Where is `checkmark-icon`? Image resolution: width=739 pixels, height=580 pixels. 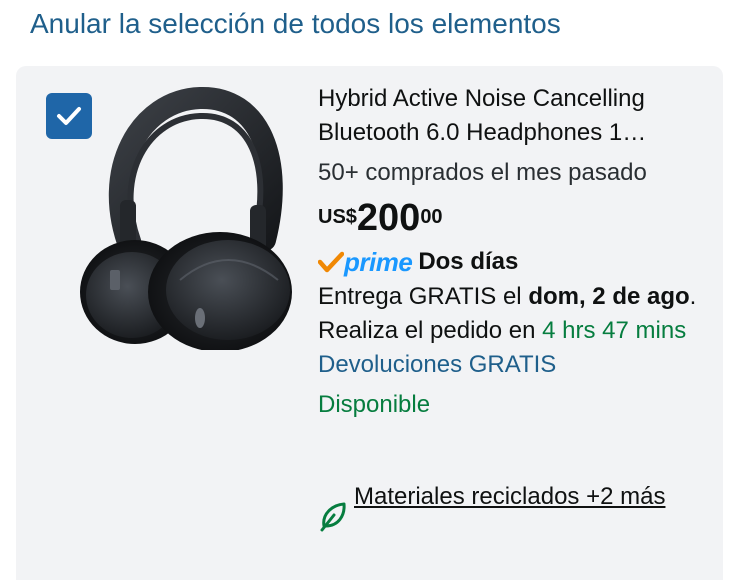 checkmark-icon is located at coordinates (69, 116).